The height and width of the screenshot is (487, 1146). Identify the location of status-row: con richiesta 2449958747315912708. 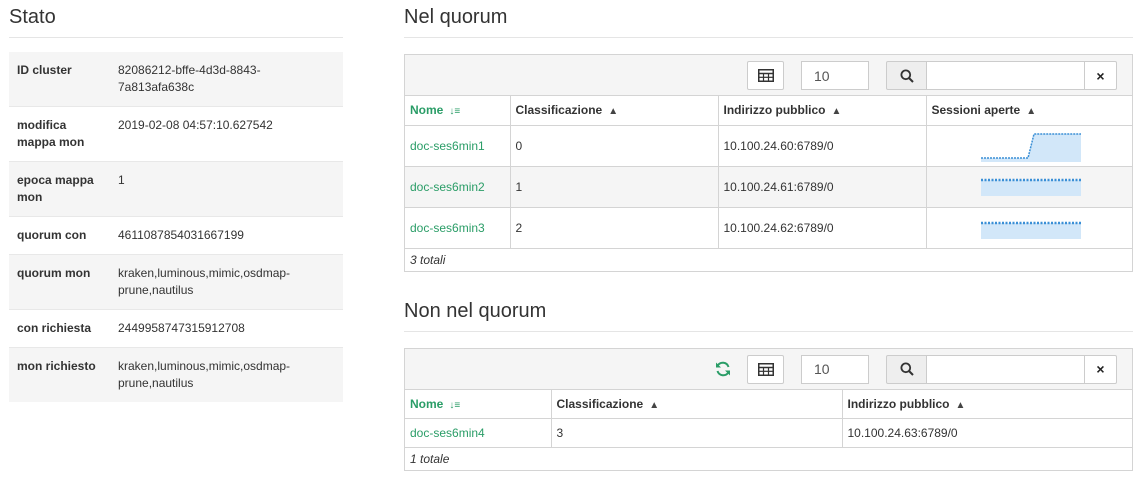
(176, 328).